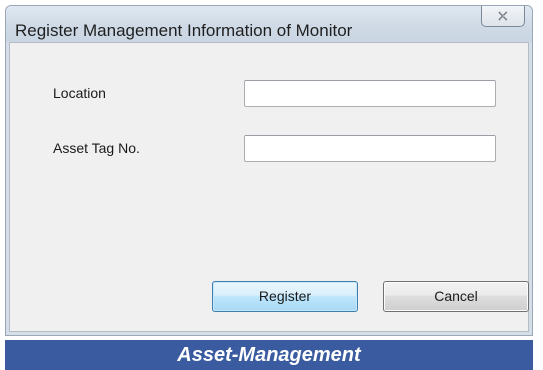 The image size is (543, 370). I want to click on register-button: Register, so click(285, 296).